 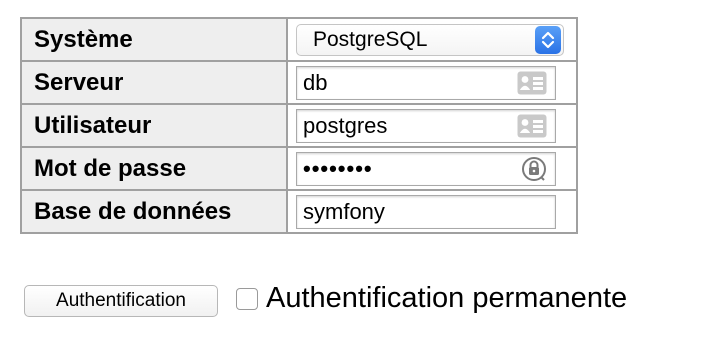 What do you see at coordinates (446, 298) in the screenshot?
I see `permanent-login-label: Authentification permanente` at bounding box center [446, 298].